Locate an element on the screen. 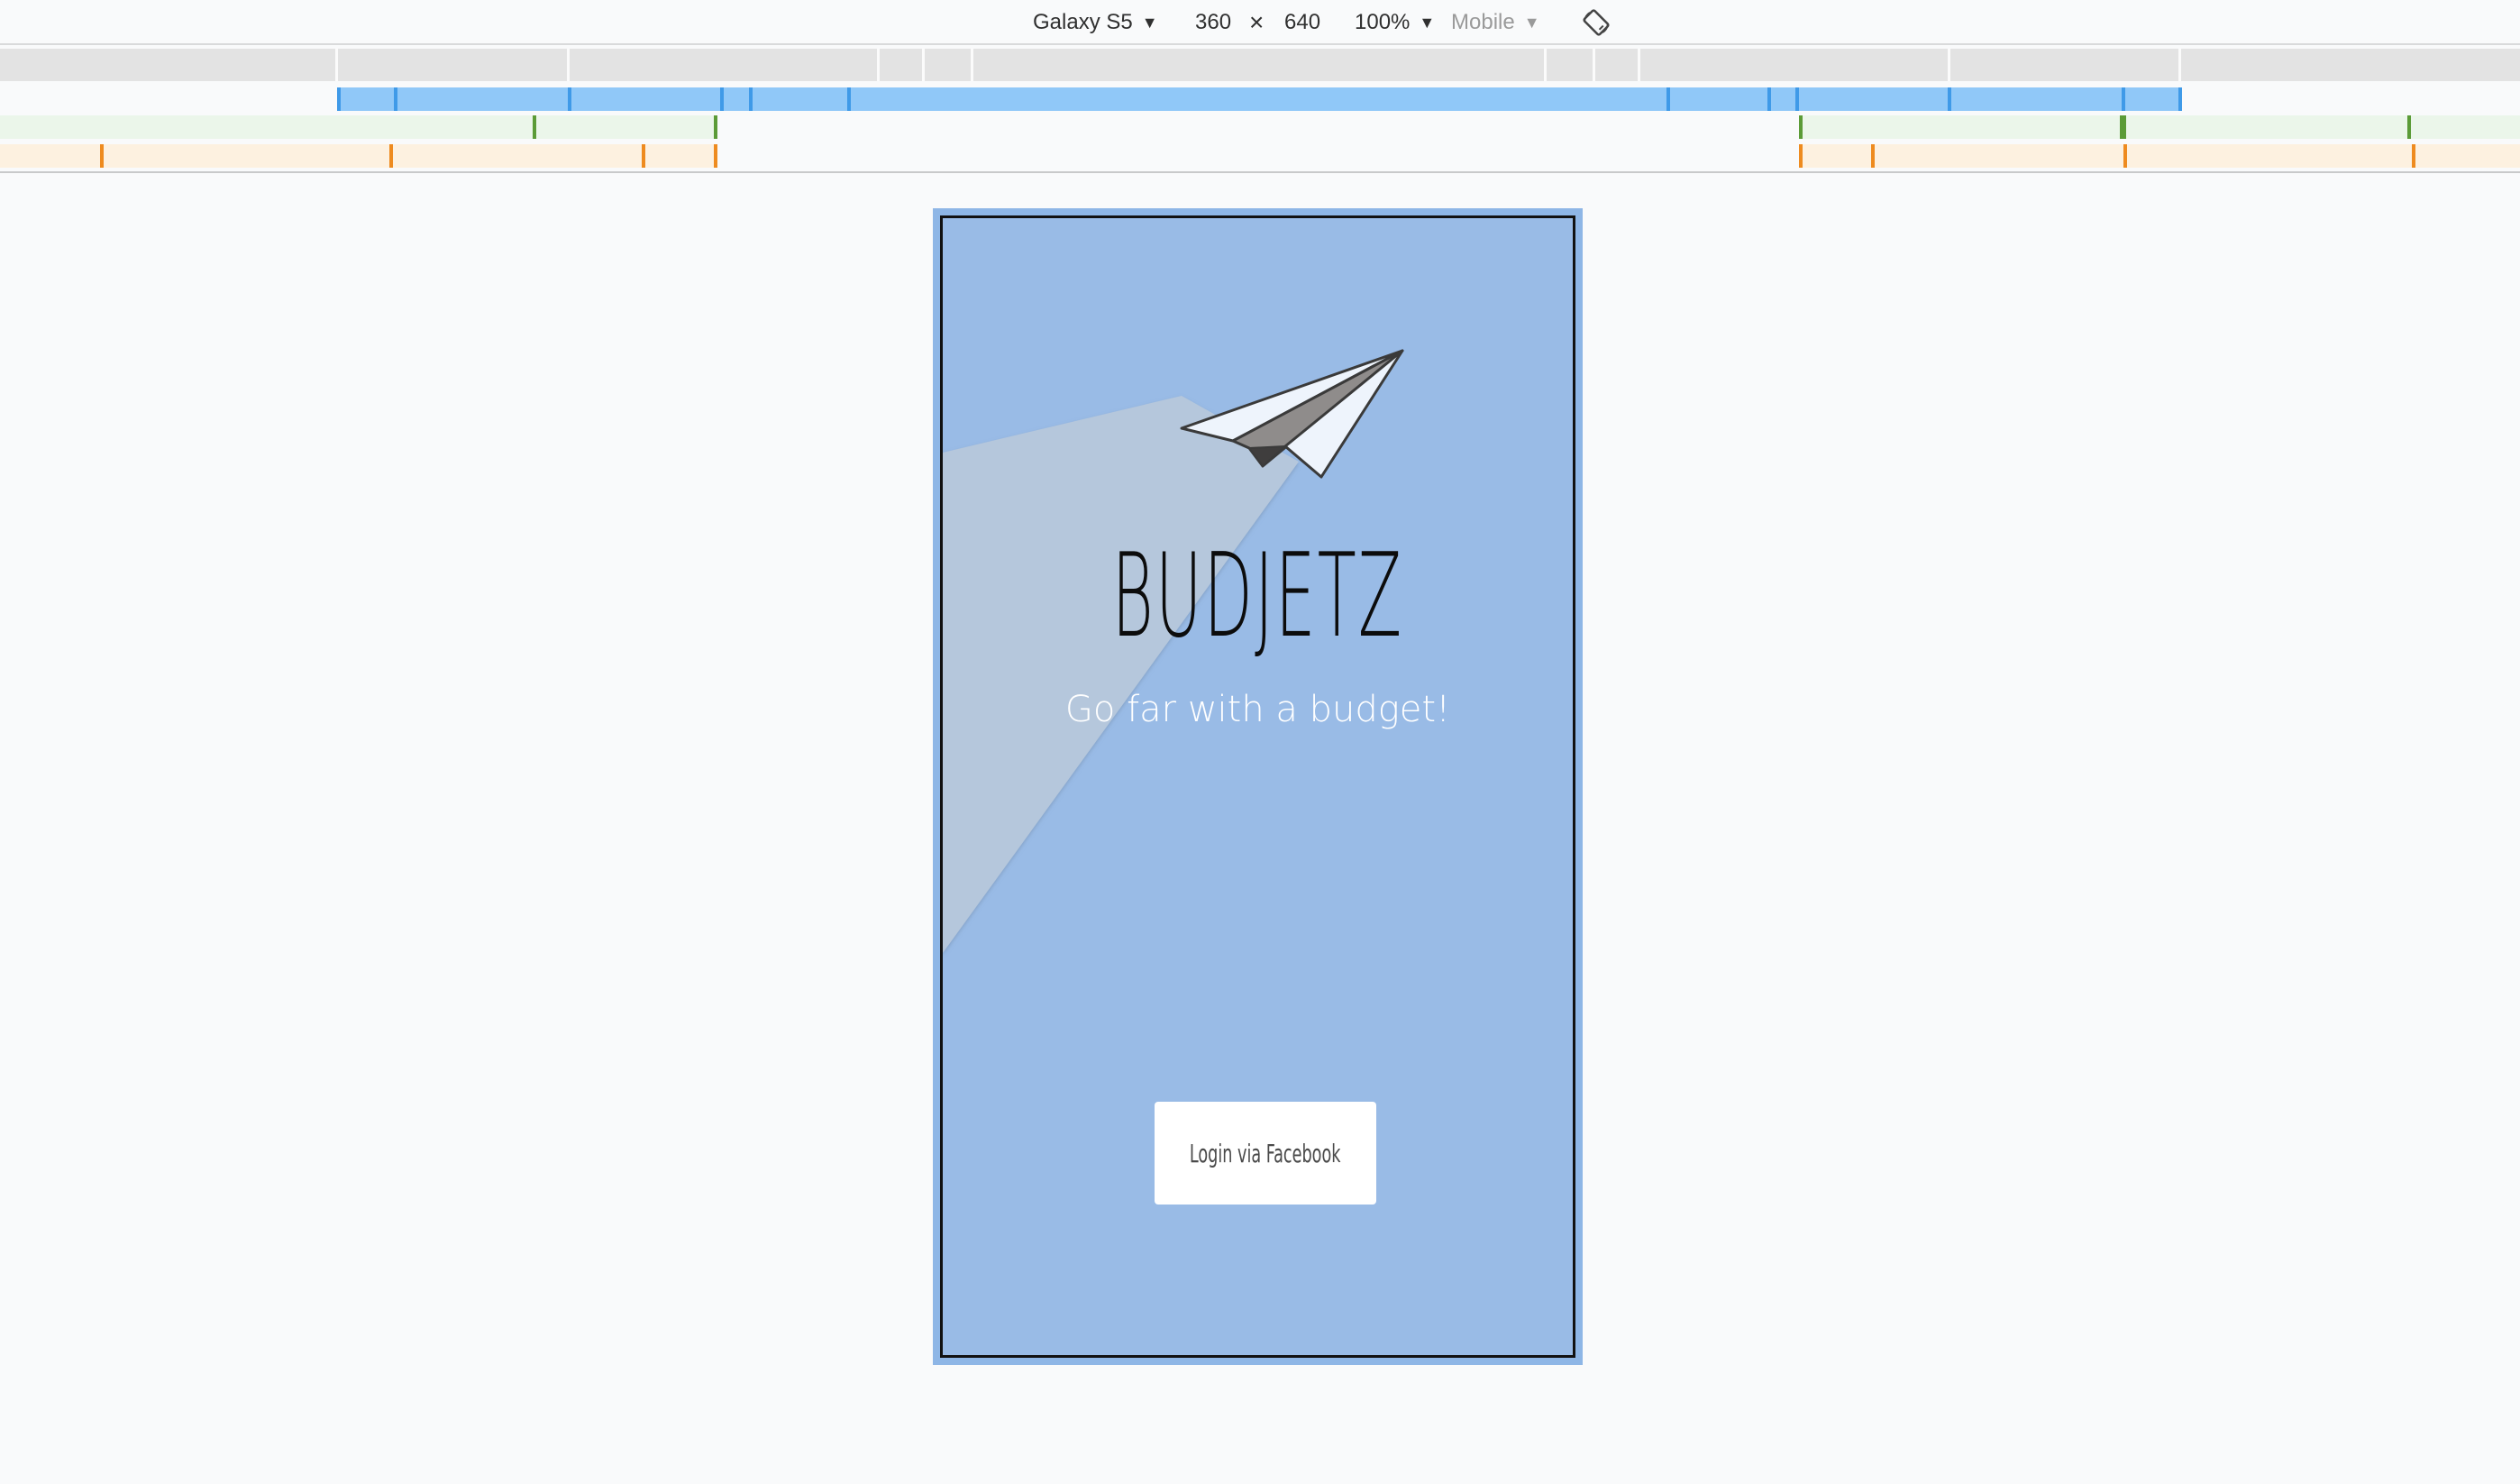 The image size is (2520, 1484). zoom-value: 100% is located at coordinates (1383, 22).